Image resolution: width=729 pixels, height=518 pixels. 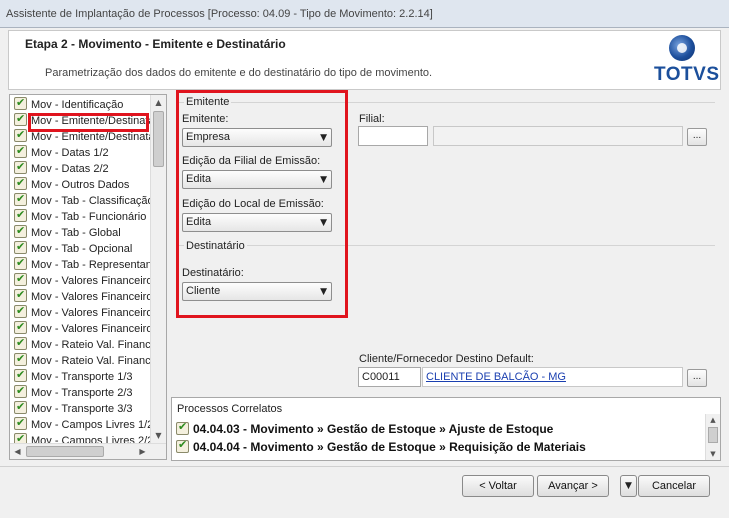 I want to click on emitente-destinatario-highlight, so click(x=262, y=204).